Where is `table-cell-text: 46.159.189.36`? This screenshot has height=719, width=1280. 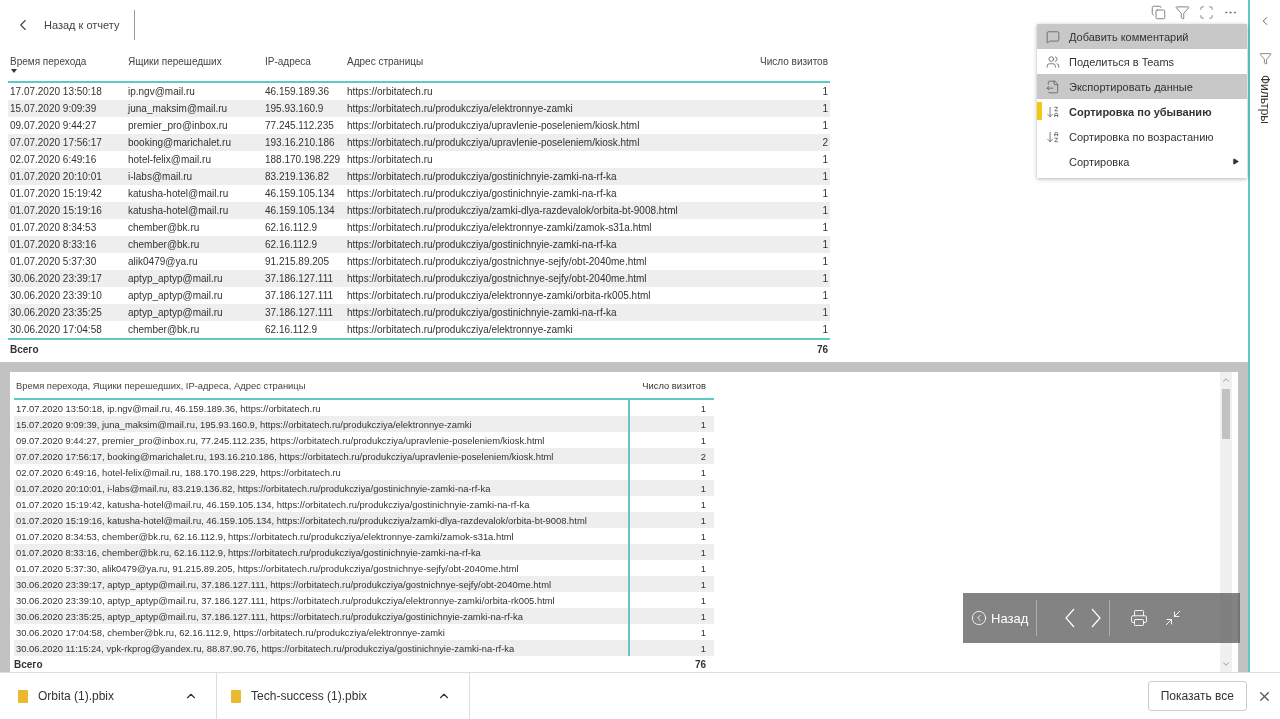
table-cell-text: 46.159.189.36 is located at coordinates (297, 91).